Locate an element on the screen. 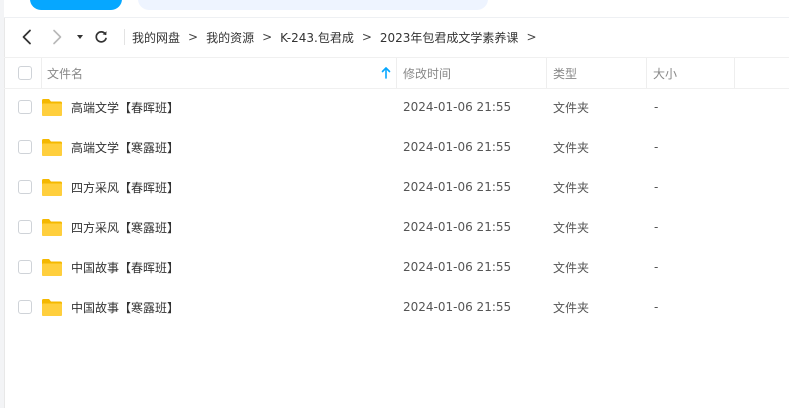 The width and height of the screenshot is (789, 408). upload-button is located at coordinates (76, 5).